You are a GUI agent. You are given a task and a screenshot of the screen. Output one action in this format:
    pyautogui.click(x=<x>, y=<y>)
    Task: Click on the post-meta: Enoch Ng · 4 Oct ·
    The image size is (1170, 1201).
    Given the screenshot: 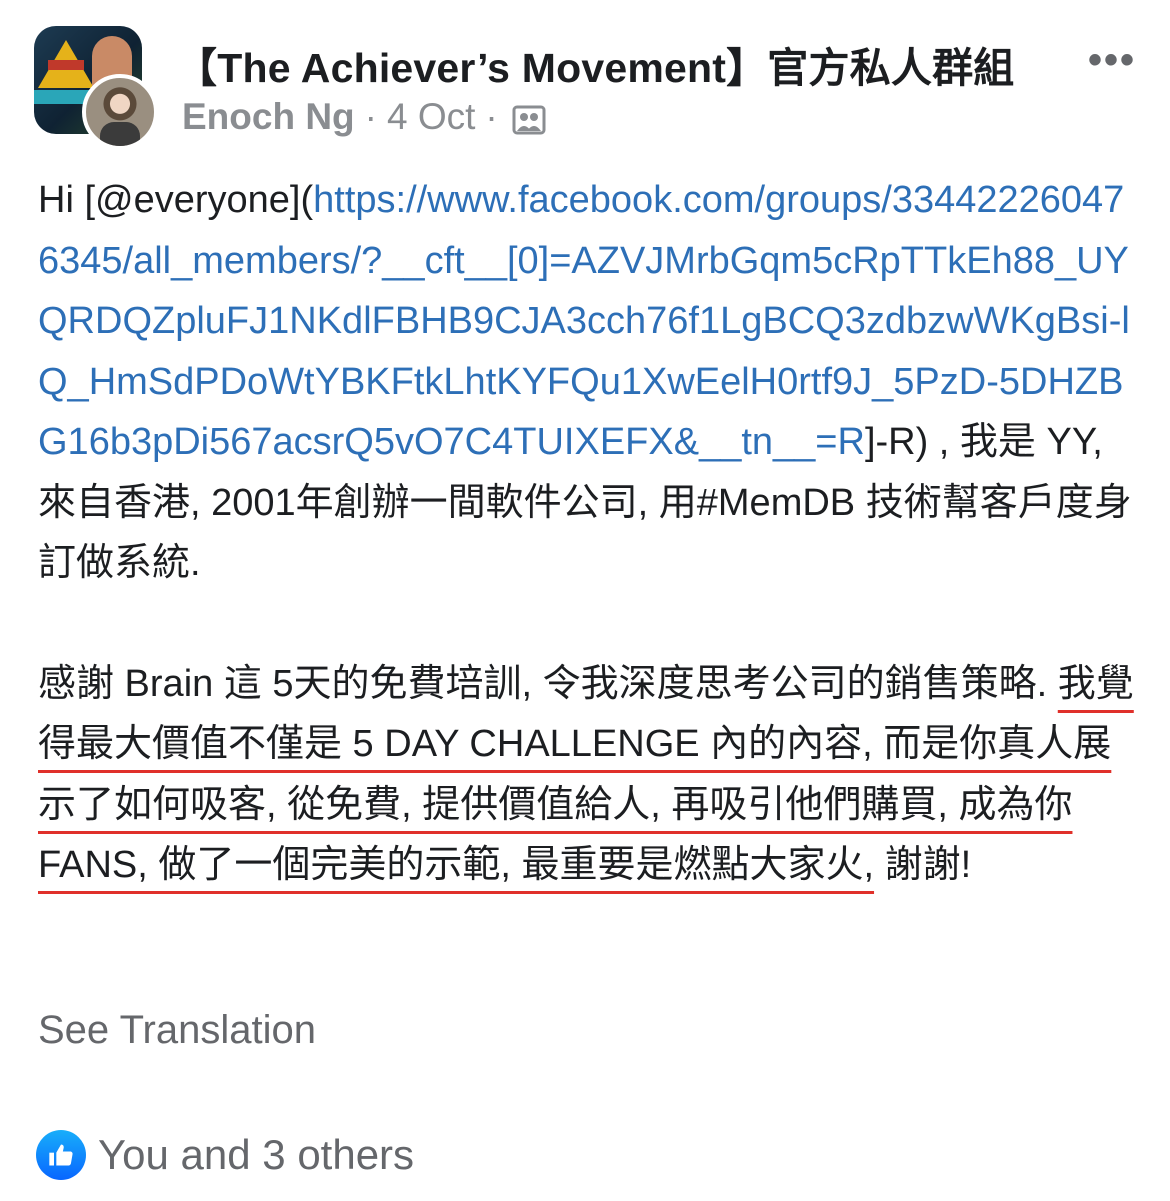 What is the action you would take?
    pyautogui.click(x=364, y=117)
    